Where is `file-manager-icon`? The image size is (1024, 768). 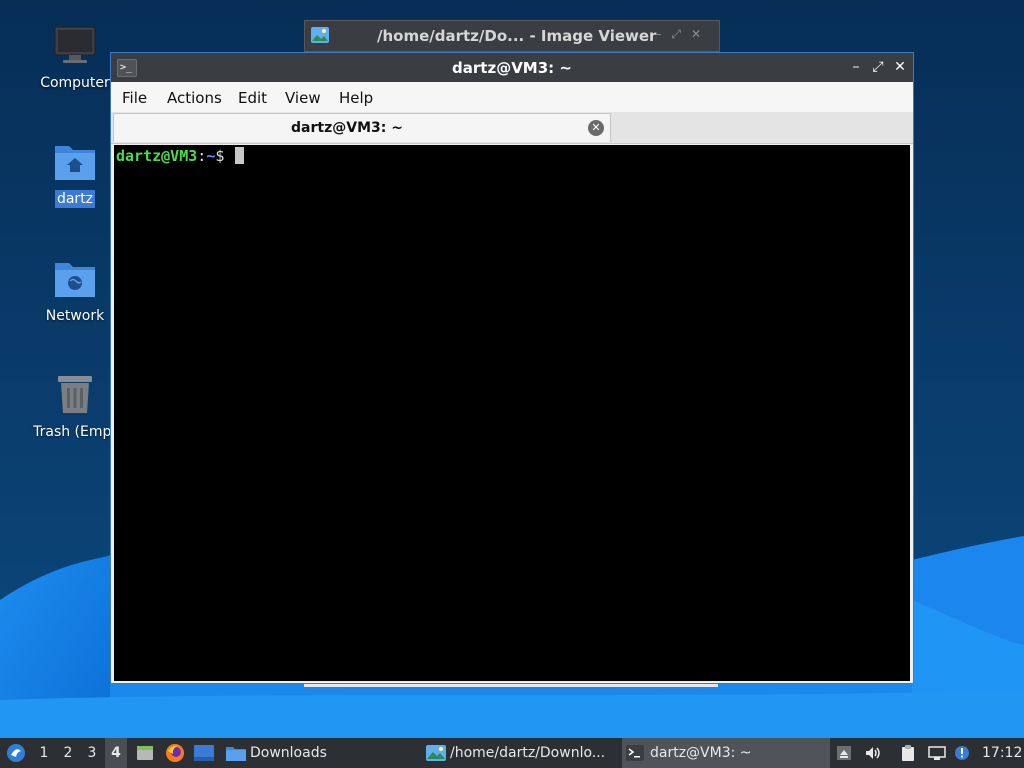
file-manager-icon is located at coordinates (145, 753).